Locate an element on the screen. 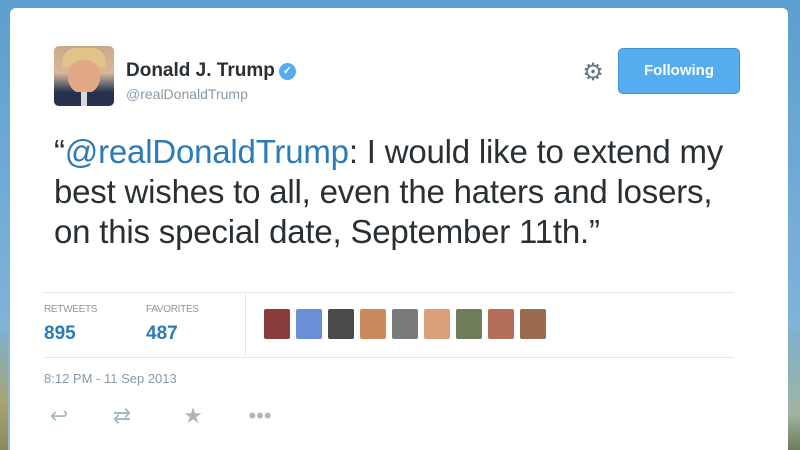  following-button: Following is located at coordinates (679, 71).